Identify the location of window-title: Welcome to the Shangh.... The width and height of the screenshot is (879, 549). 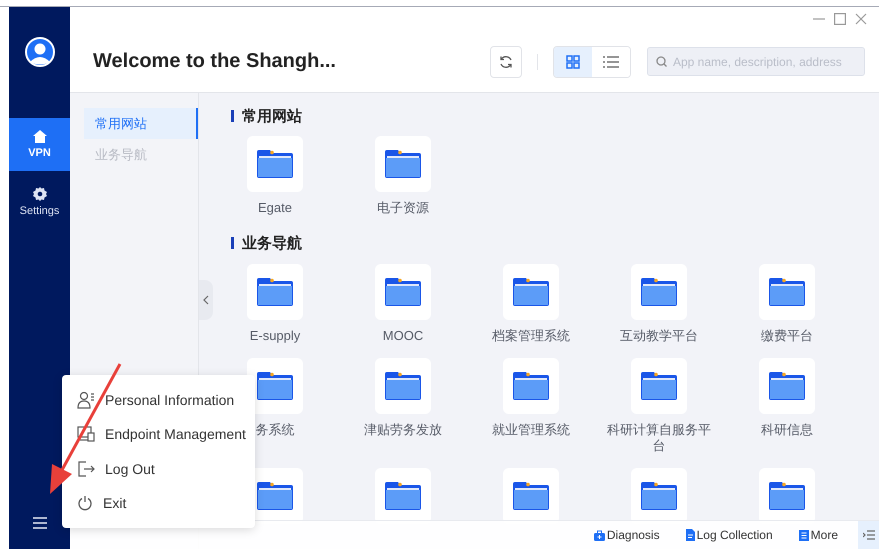
(214, 61).